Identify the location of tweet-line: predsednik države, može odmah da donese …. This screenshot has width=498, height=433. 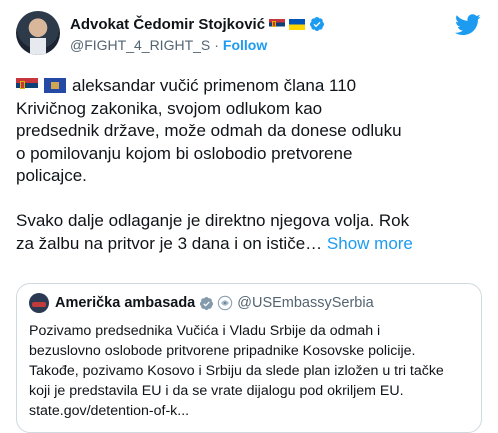
(209, 130).